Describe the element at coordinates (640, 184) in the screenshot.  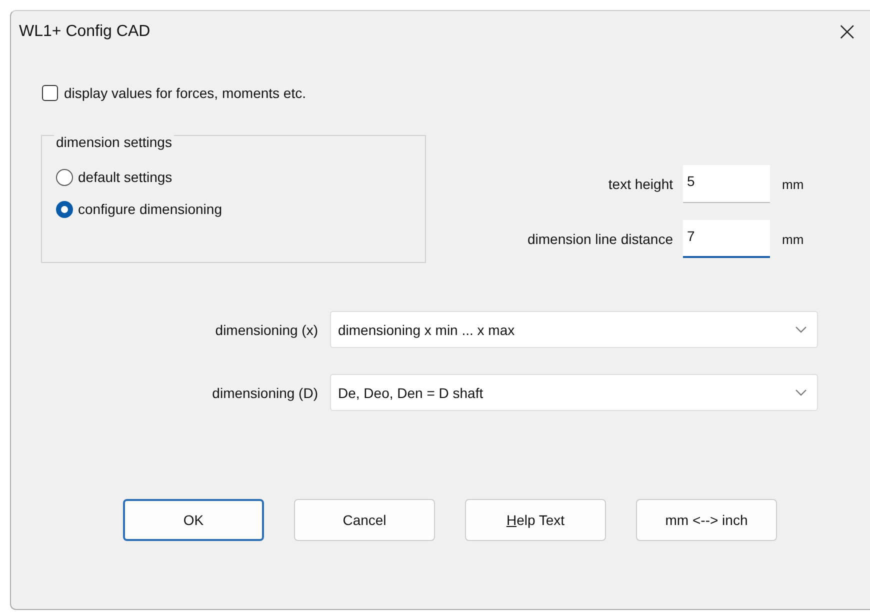
I see `field-label: text height` at that location.